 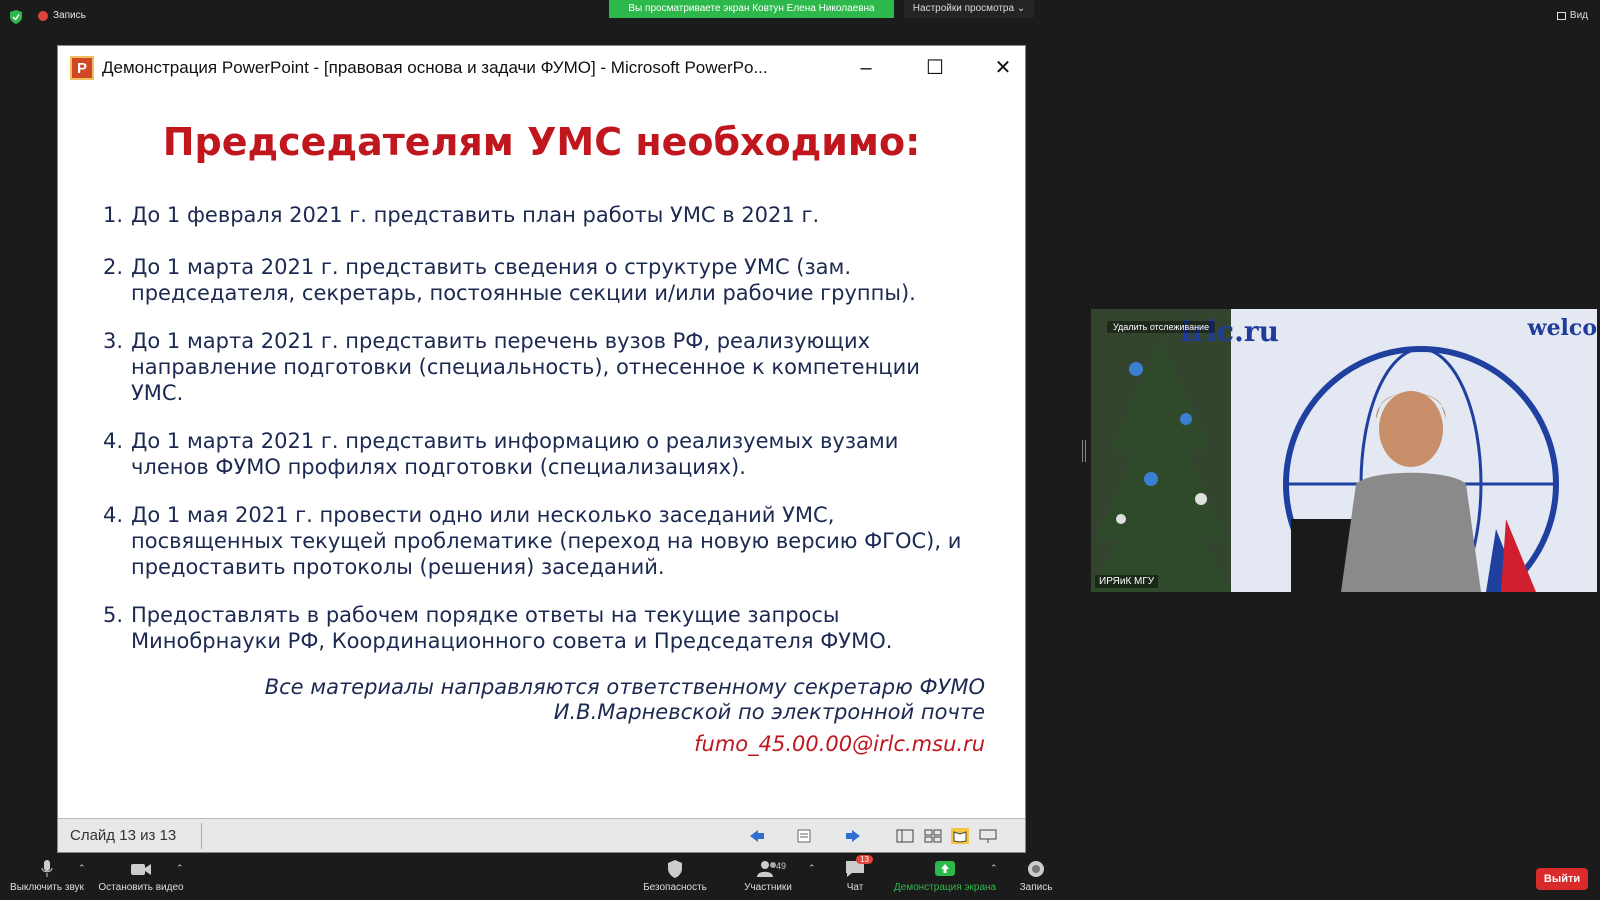 I want to click on video-options-caret-icon: ⌃, so click(x=180, y=868).